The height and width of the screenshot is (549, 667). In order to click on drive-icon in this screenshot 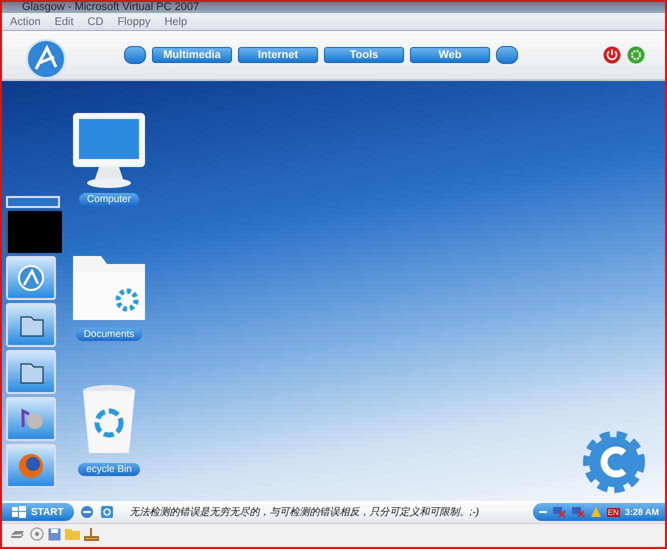, I will do `click(18, 534)`.